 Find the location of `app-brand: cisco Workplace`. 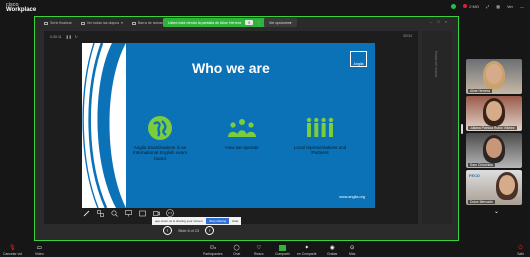

app-brand: cisco Workplace is located at coordinates (21, 7).